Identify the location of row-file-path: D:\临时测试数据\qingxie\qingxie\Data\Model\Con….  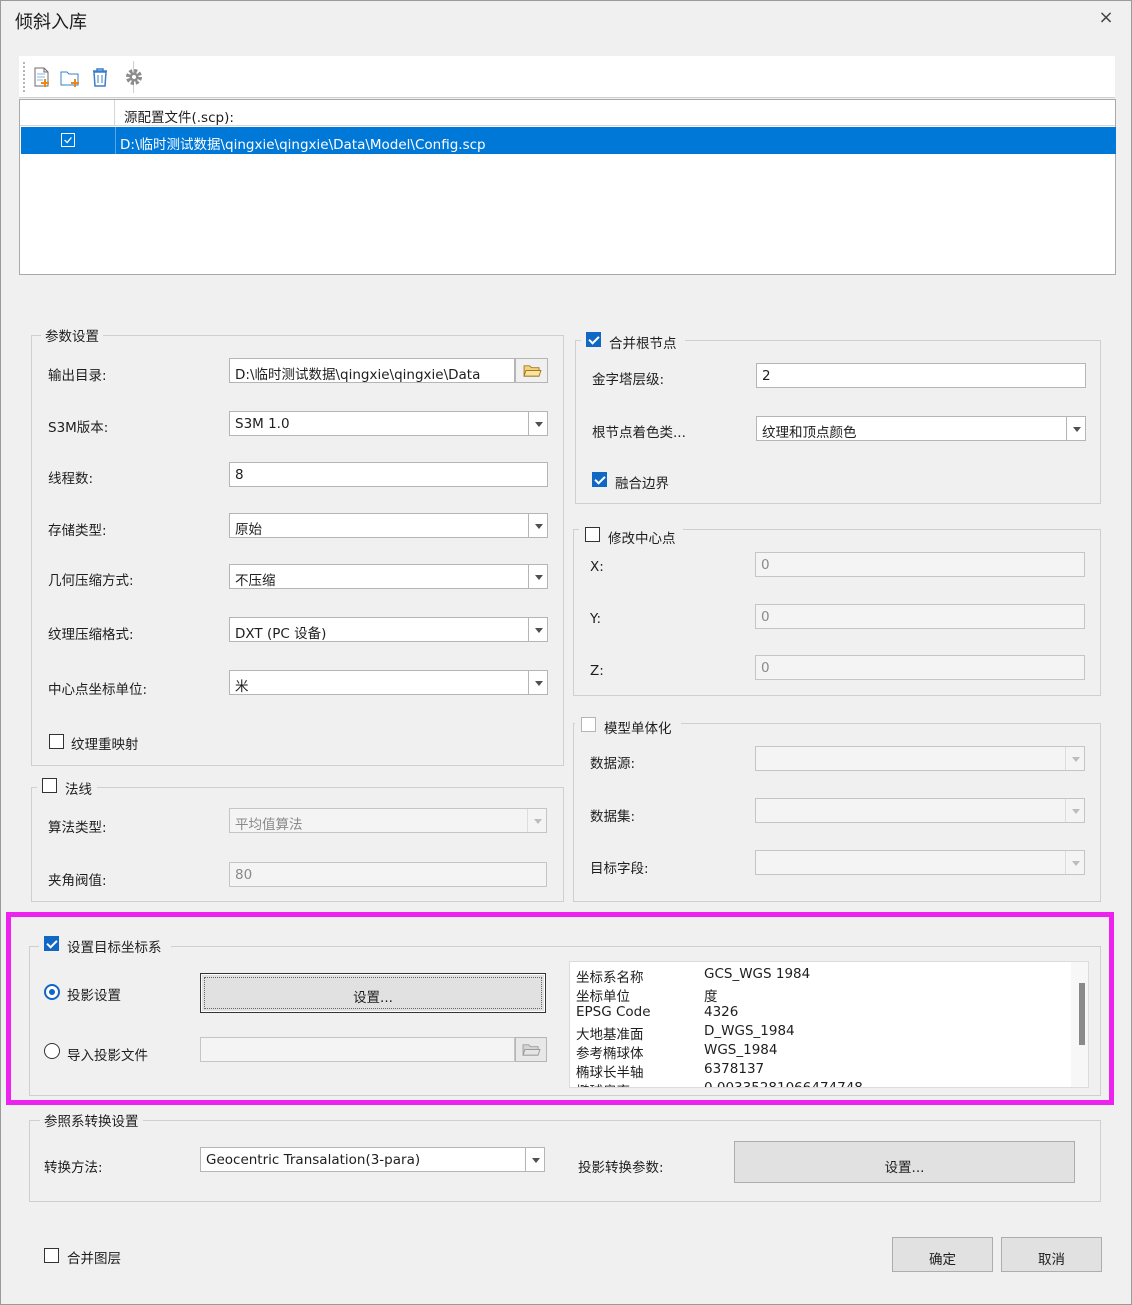
(303, 145).